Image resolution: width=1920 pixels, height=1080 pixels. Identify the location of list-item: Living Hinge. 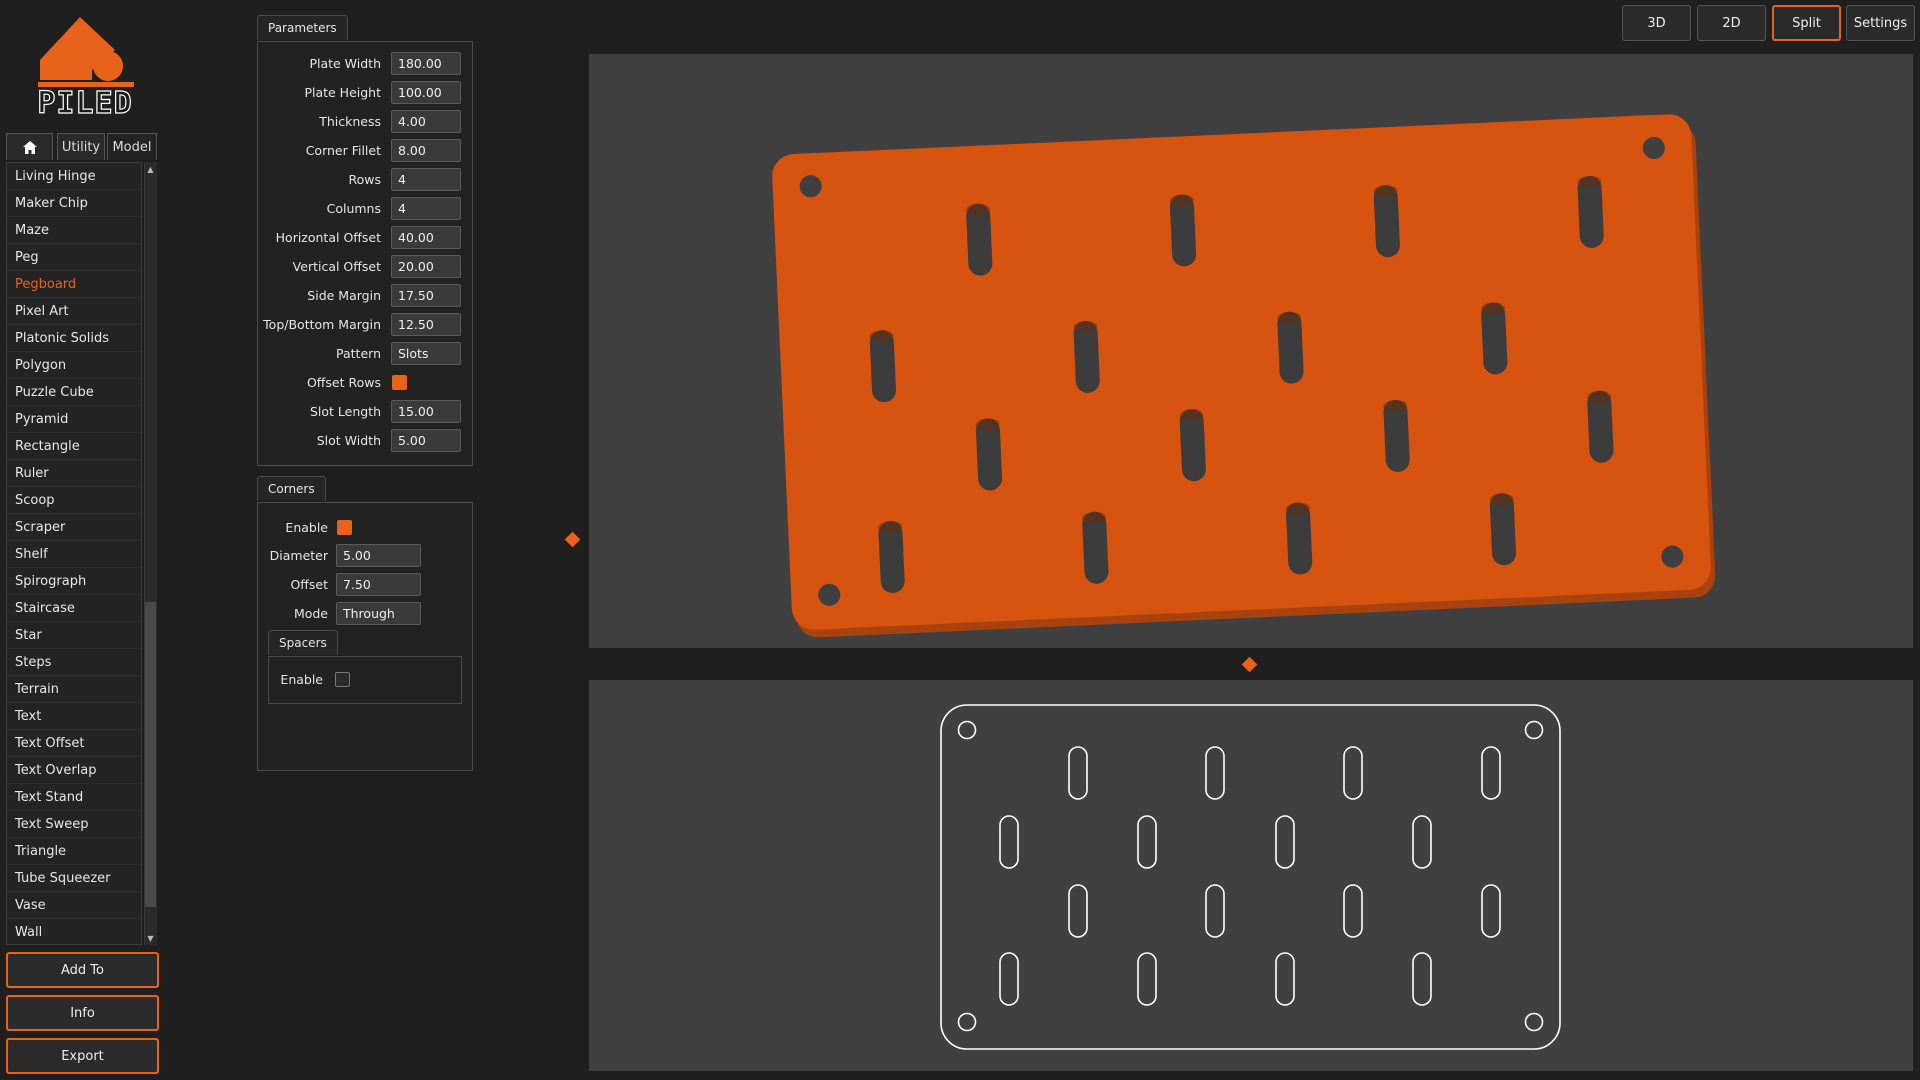
(74, 176).